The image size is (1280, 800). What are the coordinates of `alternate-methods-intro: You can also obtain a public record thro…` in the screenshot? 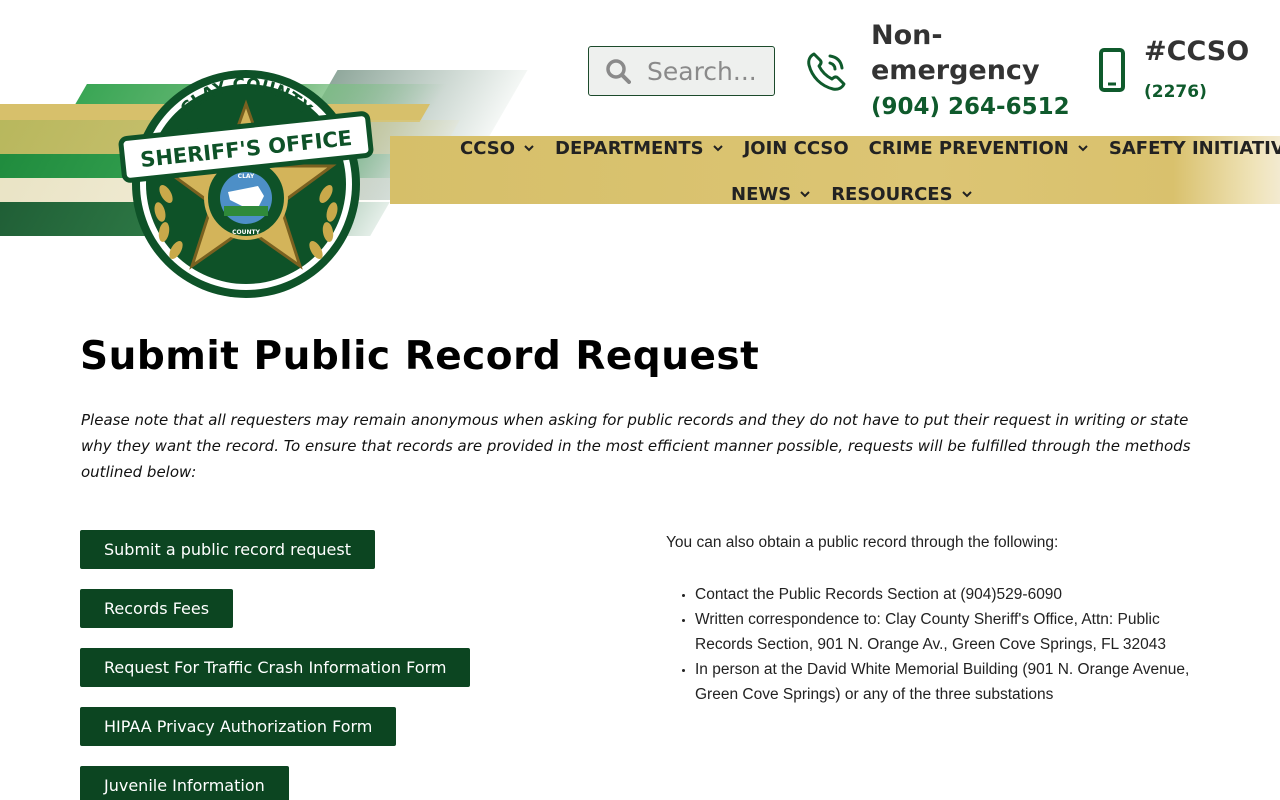 It's located at (862, 542).